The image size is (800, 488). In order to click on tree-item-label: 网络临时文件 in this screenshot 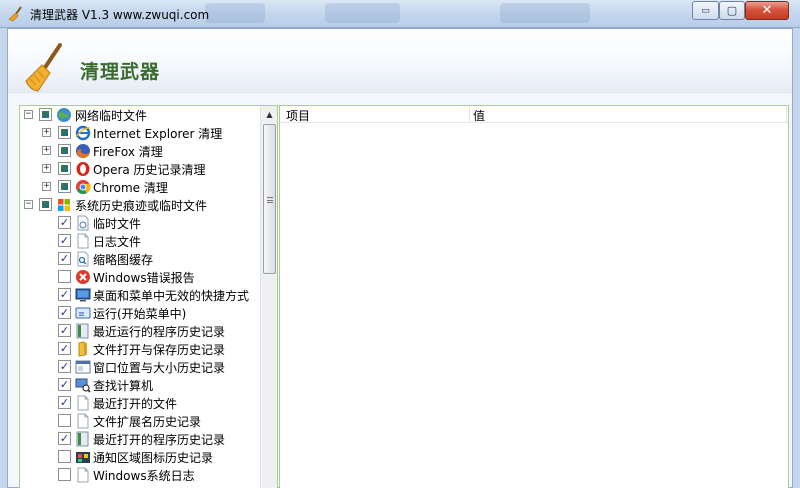, I will do `click(111, 116)`.